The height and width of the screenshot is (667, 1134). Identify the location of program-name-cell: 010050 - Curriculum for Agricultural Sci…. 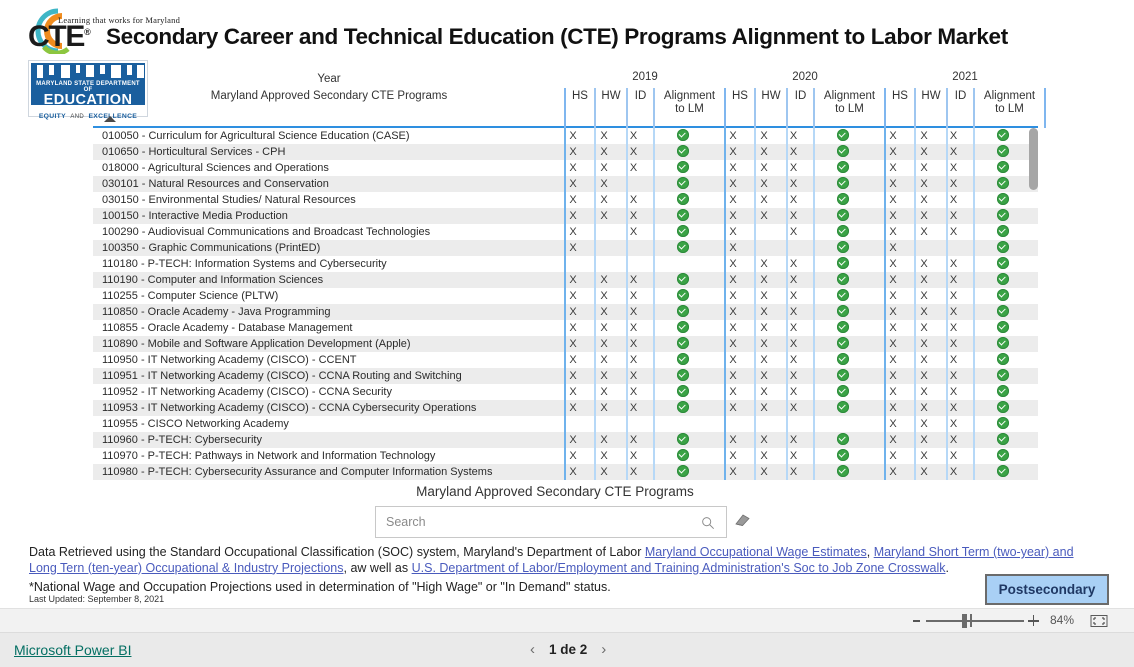
(325, 136).